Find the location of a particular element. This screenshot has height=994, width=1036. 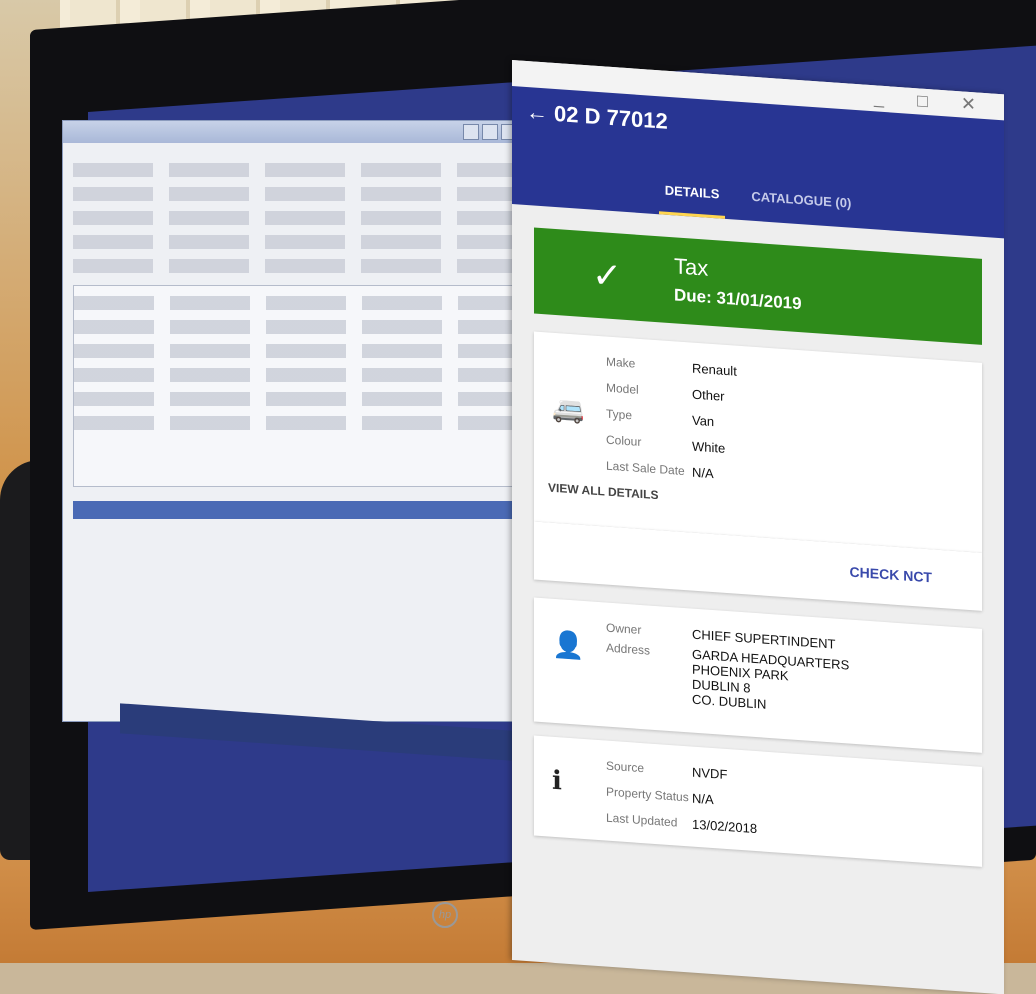

model-value: Other is located at coordinates (708, 395).